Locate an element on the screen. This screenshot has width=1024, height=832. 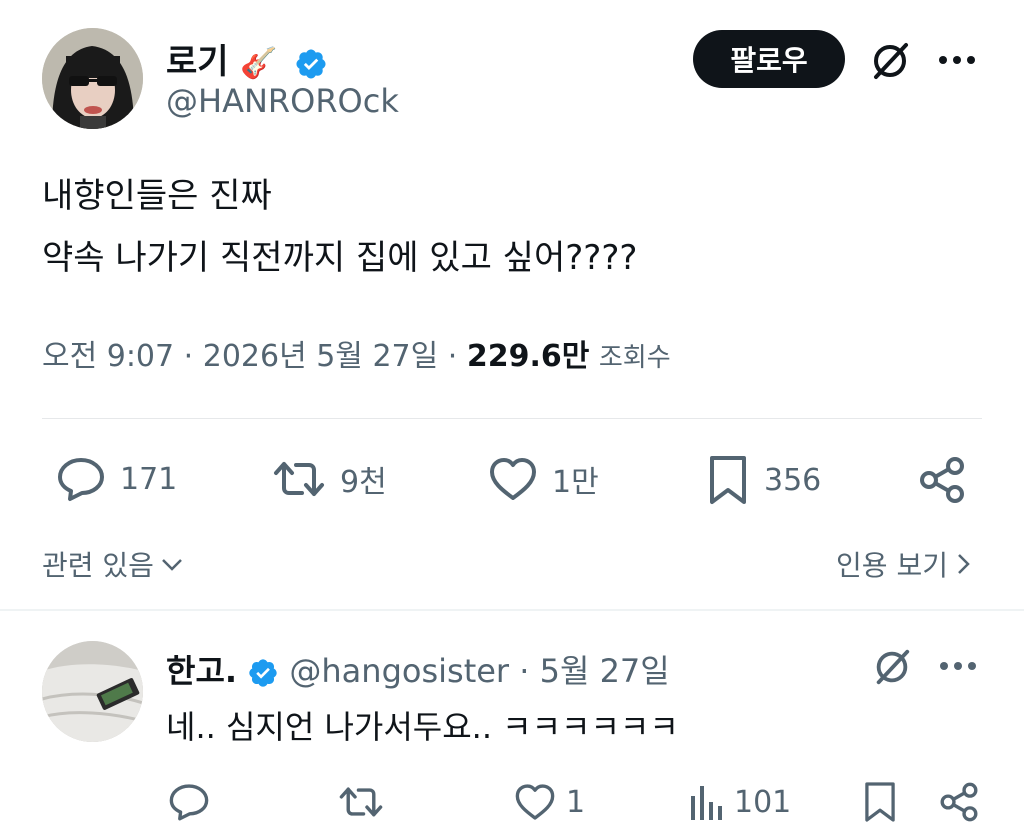
author-name-row: 로기 🎸 is located at coordinates (247, 58).